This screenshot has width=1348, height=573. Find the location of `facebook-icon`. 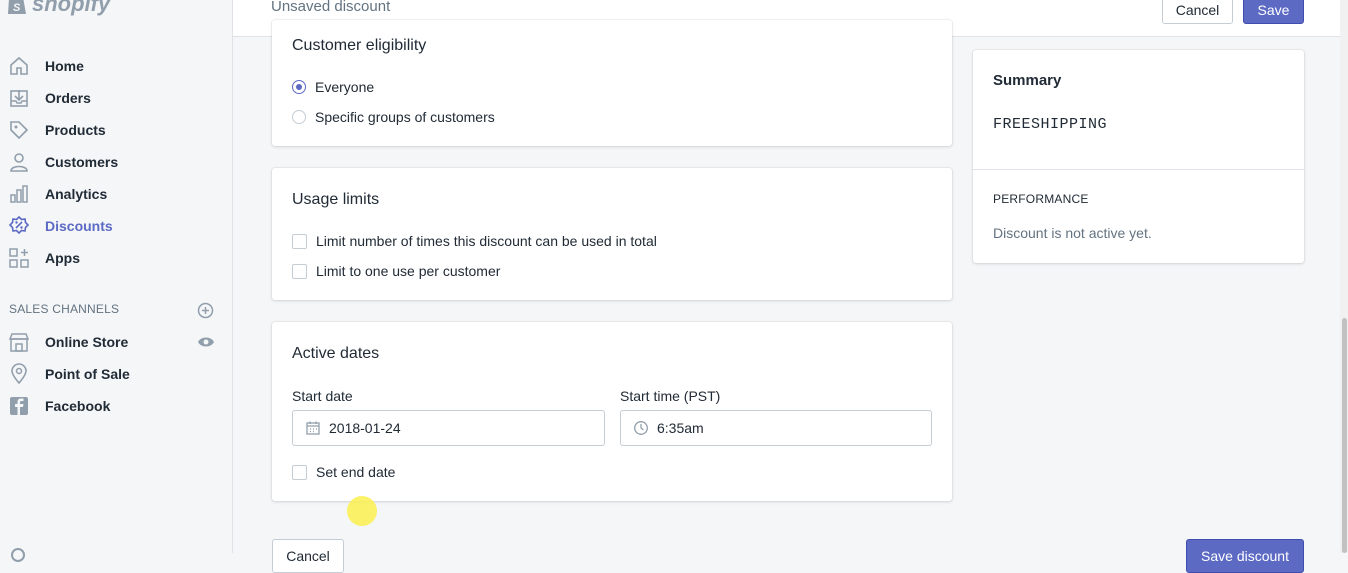

facebook-icon is located at coordinates (19, 406).